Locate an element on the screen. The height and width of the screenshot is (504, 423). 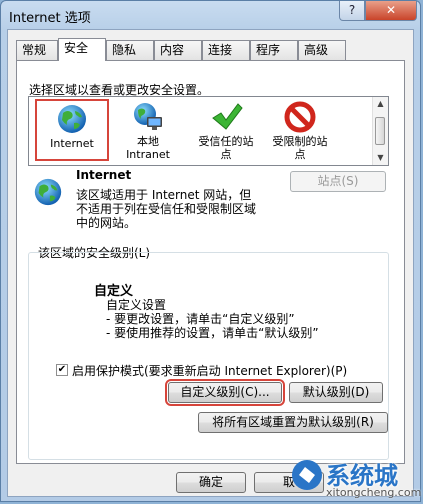
zone-internet: Internet is located at coordinates (72, 130).